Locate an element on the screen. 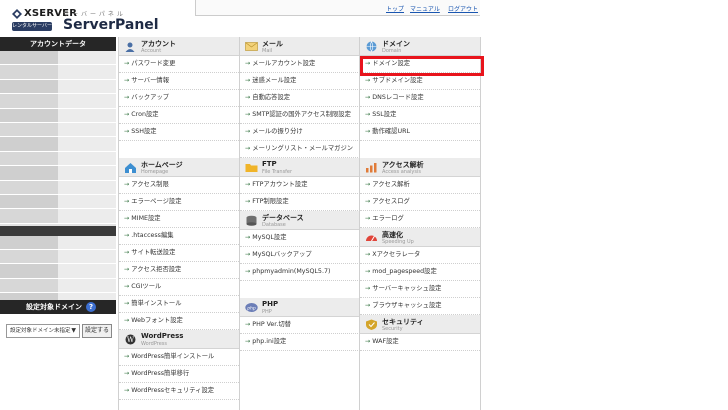 This screenshot has height=410, width=728. menu-item: → バックアップ is located at coordinates (179, 98).